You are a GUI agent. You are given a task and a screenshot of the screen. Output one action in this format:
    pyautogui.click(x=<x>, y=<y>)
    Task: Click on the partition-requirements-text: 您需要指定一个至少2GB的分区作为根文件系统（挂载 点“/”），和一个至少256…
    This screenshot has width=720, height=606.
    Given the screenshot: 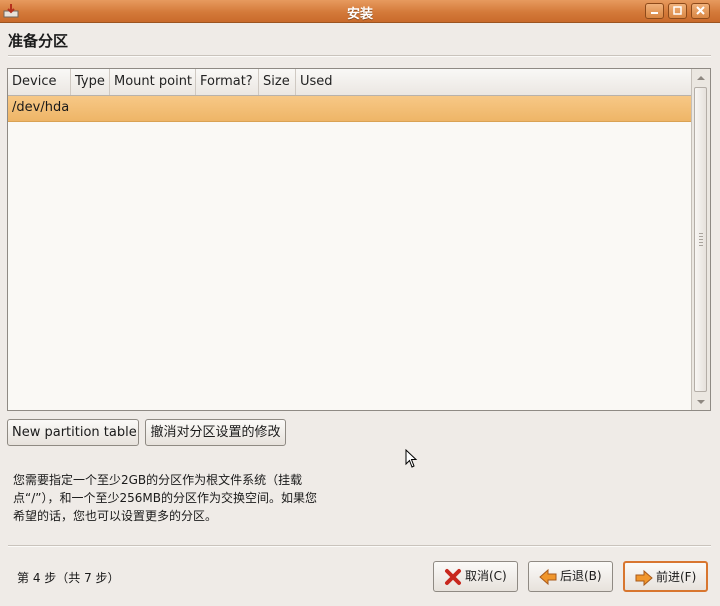 What is the action you would take?
    pyautogui.click(x=165, y=498)
    